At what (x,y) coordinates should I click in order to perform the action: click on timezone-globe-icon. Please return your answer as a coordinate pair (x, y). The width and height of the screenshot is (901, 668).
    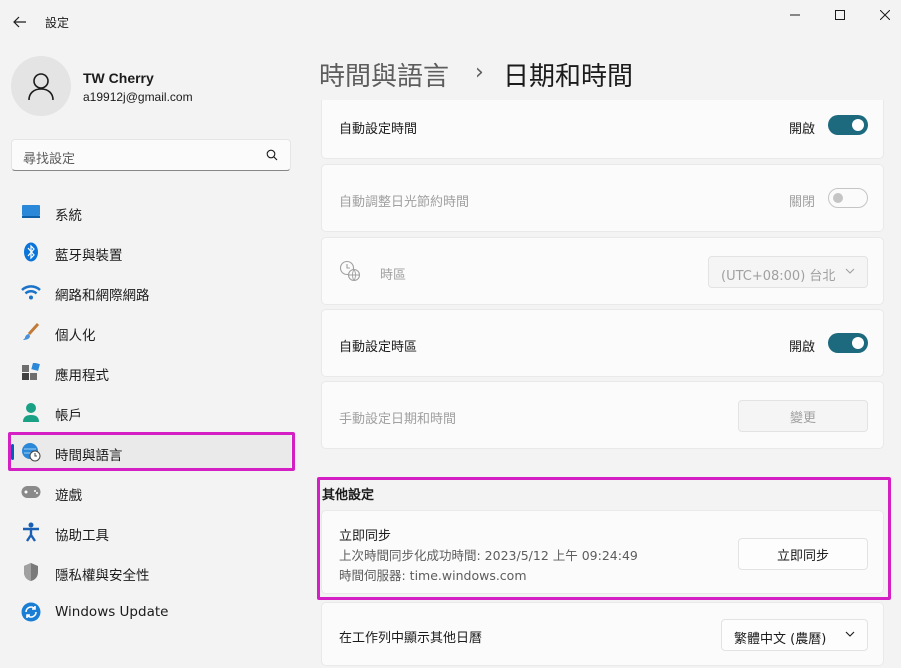
    Looking at the image, I should click on (350, 271).